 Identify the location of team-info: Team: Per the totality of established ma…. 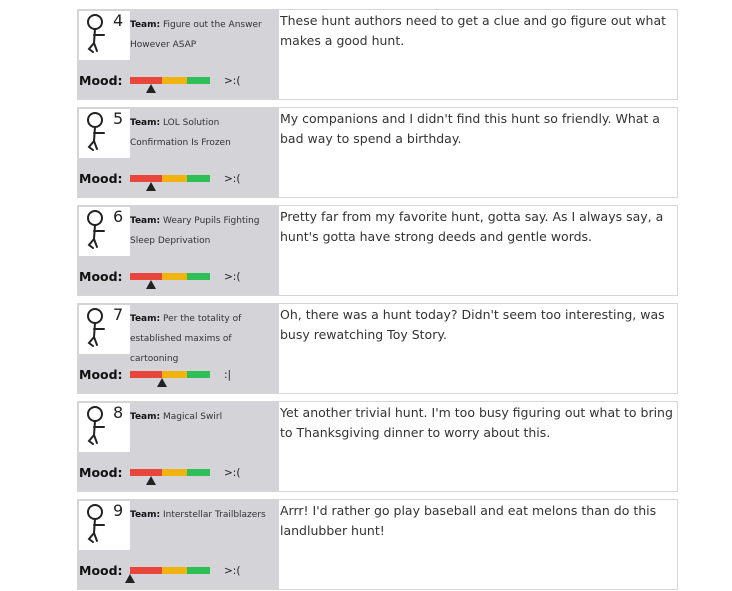
(205, 339).